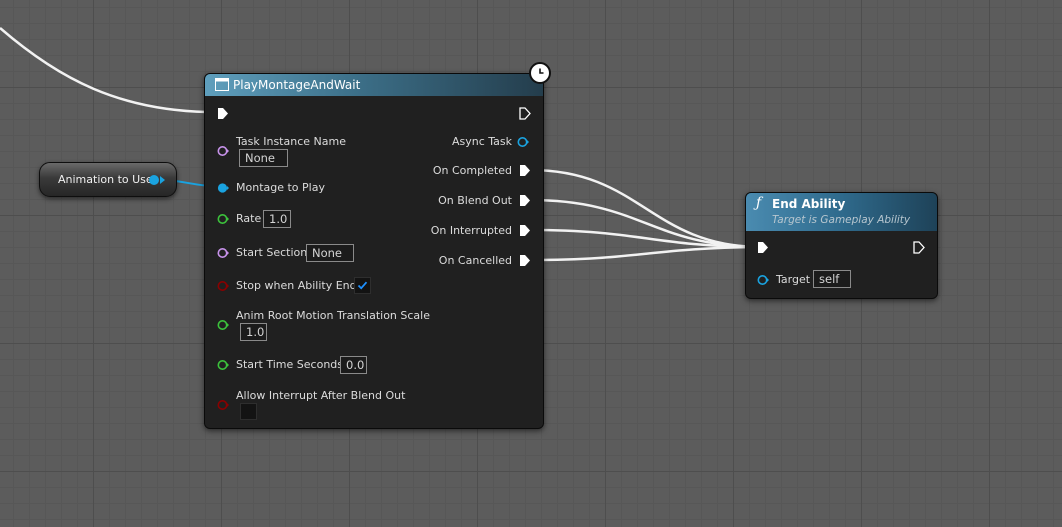 The image size is (1062, 527). What do you see at coordinates (272, 252) in the screenshot?
I see `start-section-label: Start Section` at bounding box center [272, 252].